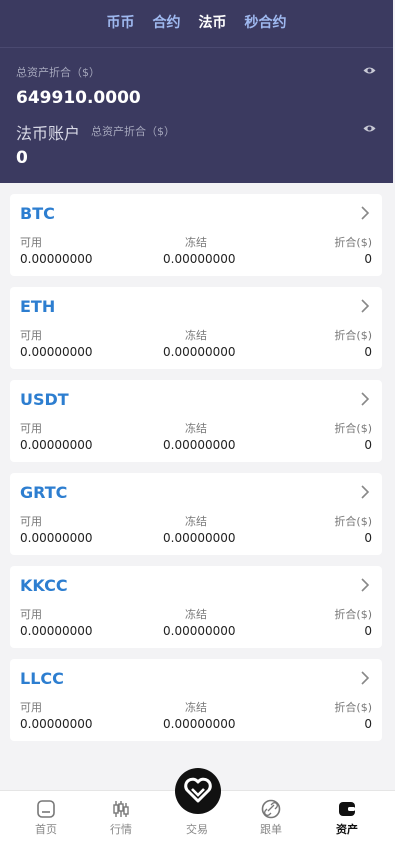  Describe the element at coordinates (133, 131) in the screenshot. I see `fiat-total-label: 总资产折合（$）` at that location.